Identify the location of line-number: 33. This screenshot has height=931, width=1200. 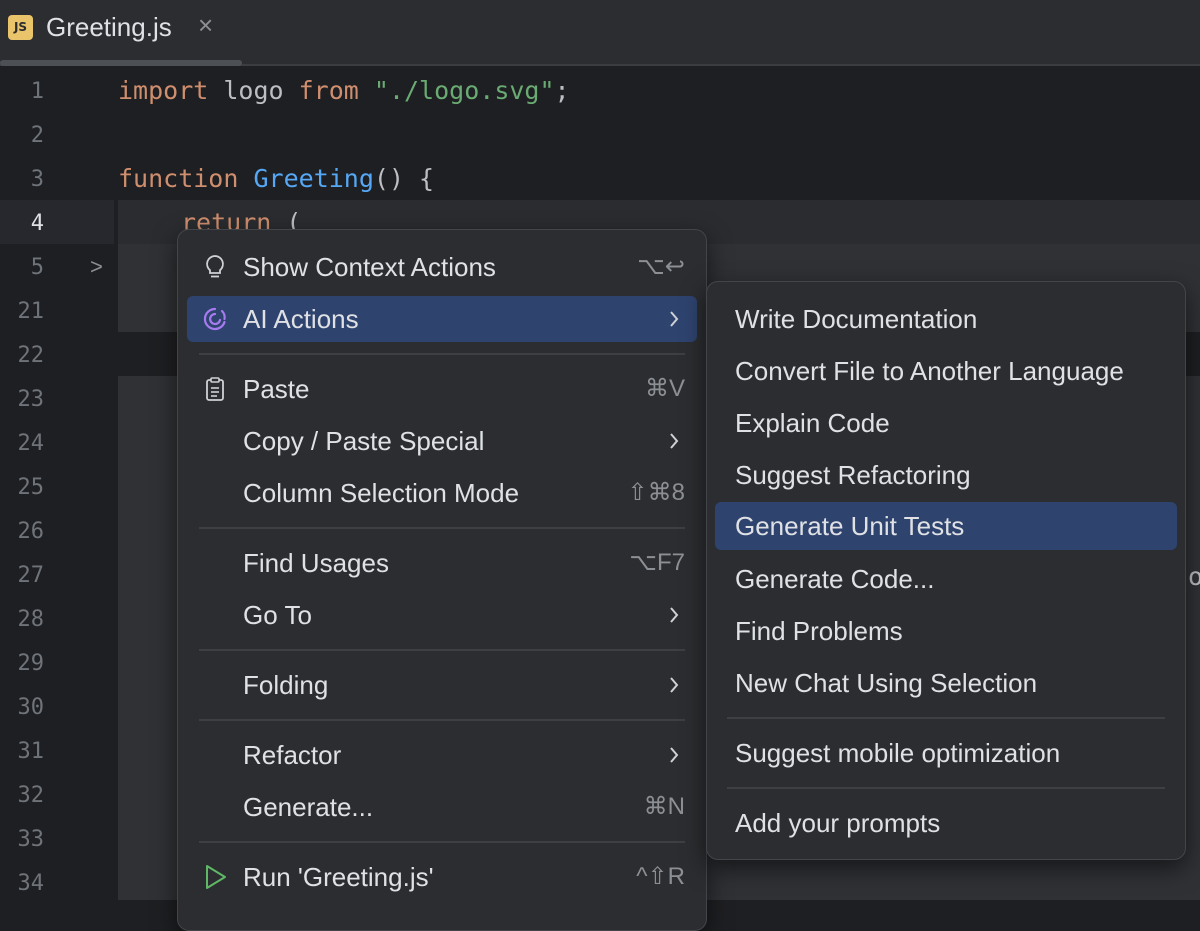
(22, 839).